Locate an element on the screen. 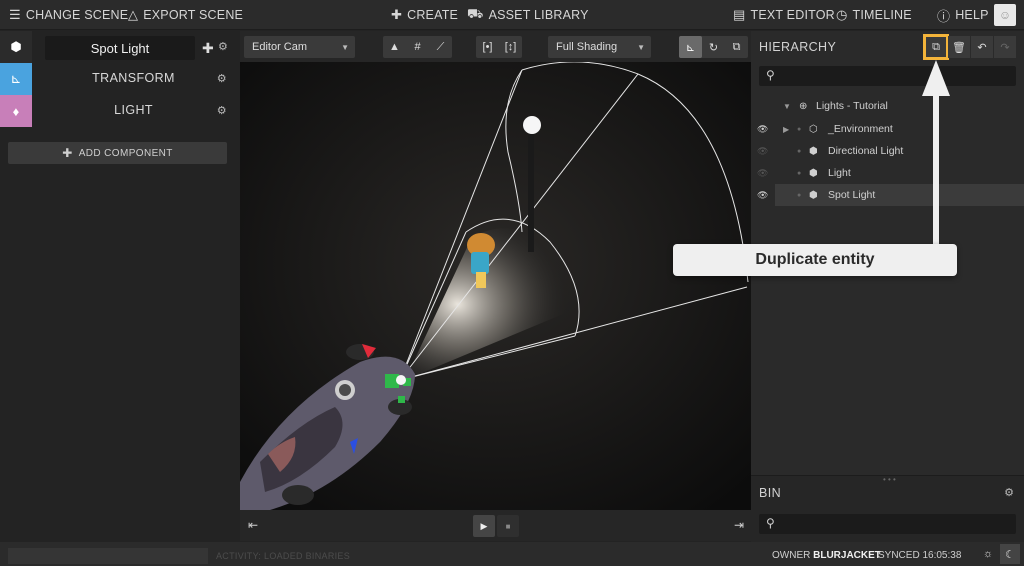 The image size is (1024, 566). avatar: ☺ is located at coordinates (1005, 15).